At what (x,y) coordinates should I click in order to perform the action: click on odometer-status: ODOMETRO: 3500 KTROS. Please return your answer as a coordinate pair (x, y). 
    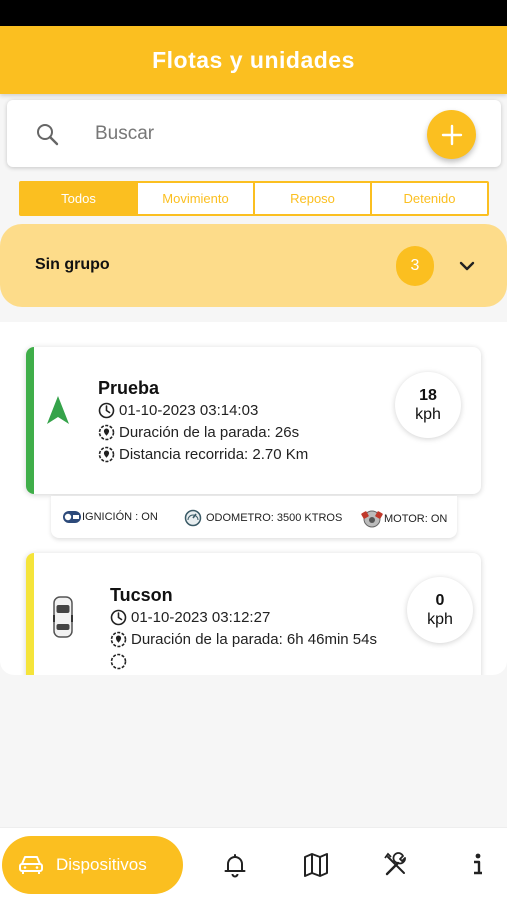
    Looking at the image, I should click on (263, 518).